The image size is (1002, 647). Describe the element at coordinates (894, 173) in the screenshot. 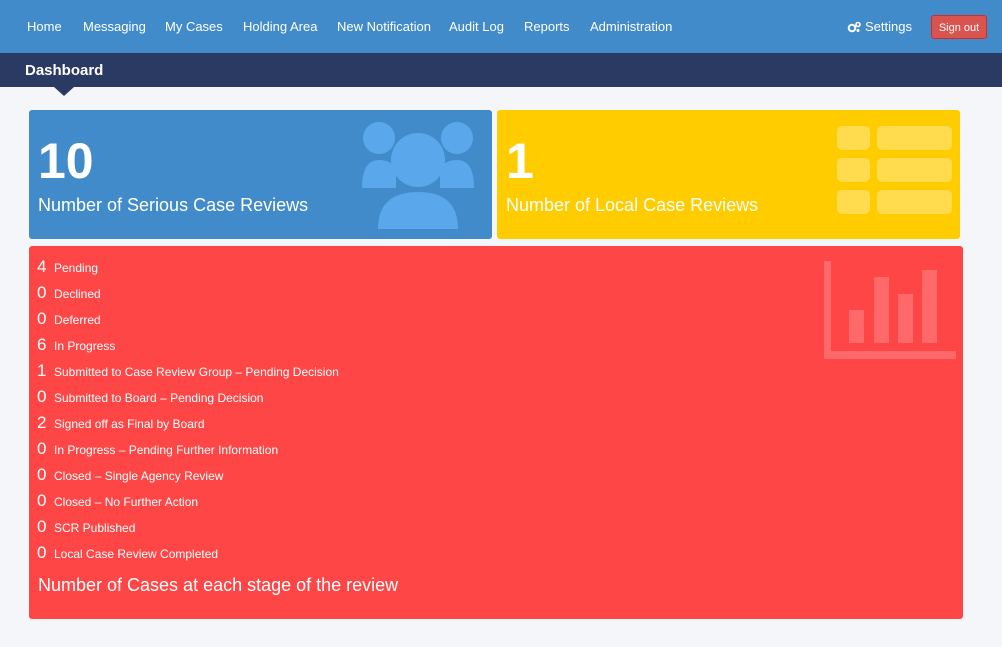

I see `list-icon` at that location.